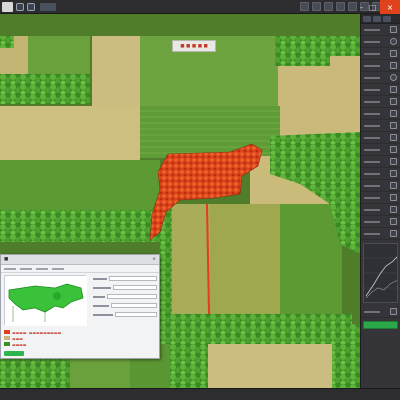 The height and width of the screenshot is (400, 400). I want to click on target-icon, so click(393, 41).